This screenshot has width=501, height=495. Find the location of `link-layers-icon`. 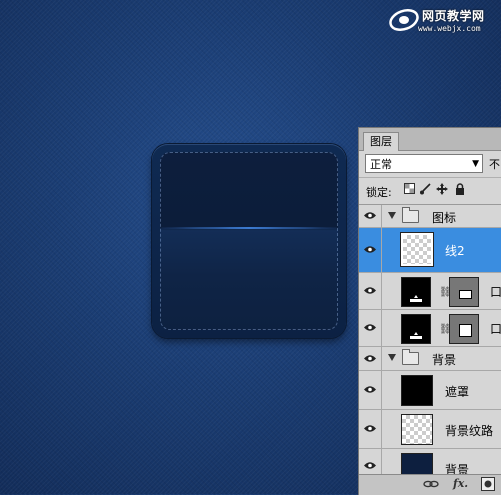

link-layers-icon is located at coordinates (431, 485).